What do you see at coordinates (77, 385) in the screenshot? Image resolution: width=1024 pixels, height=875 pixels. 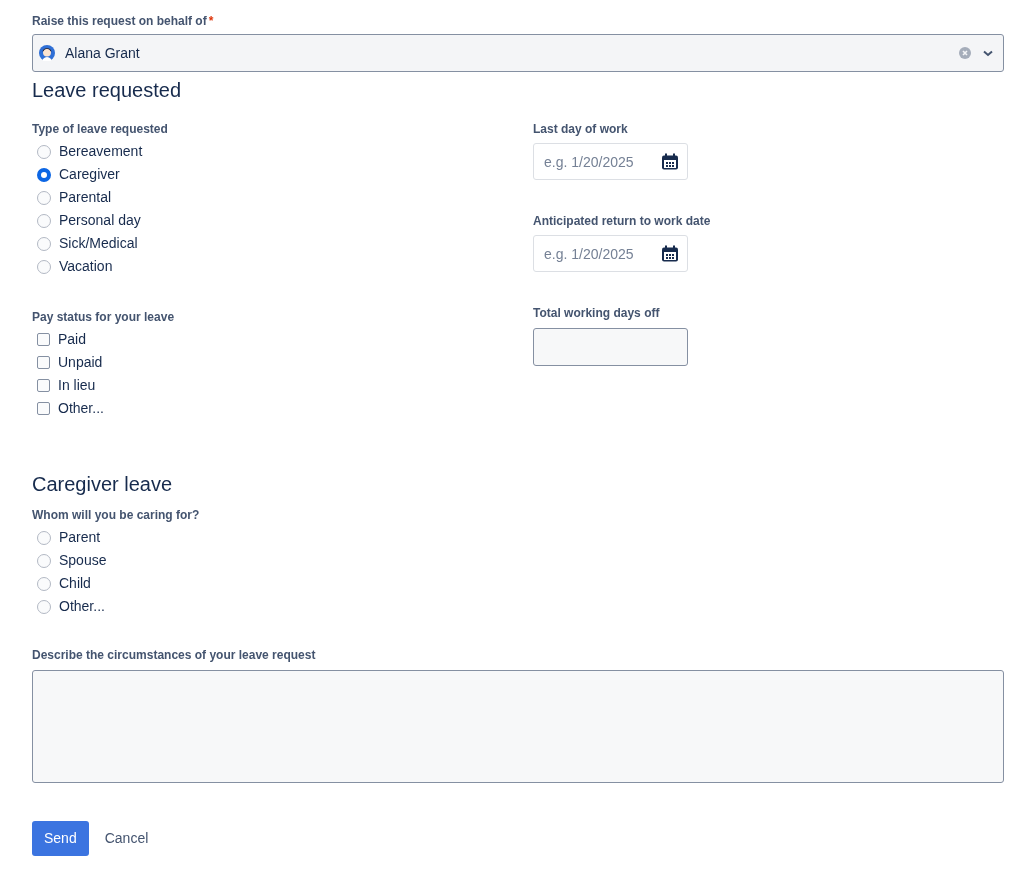 I see `option-label: In lieu` at bounding box center [77, 385].